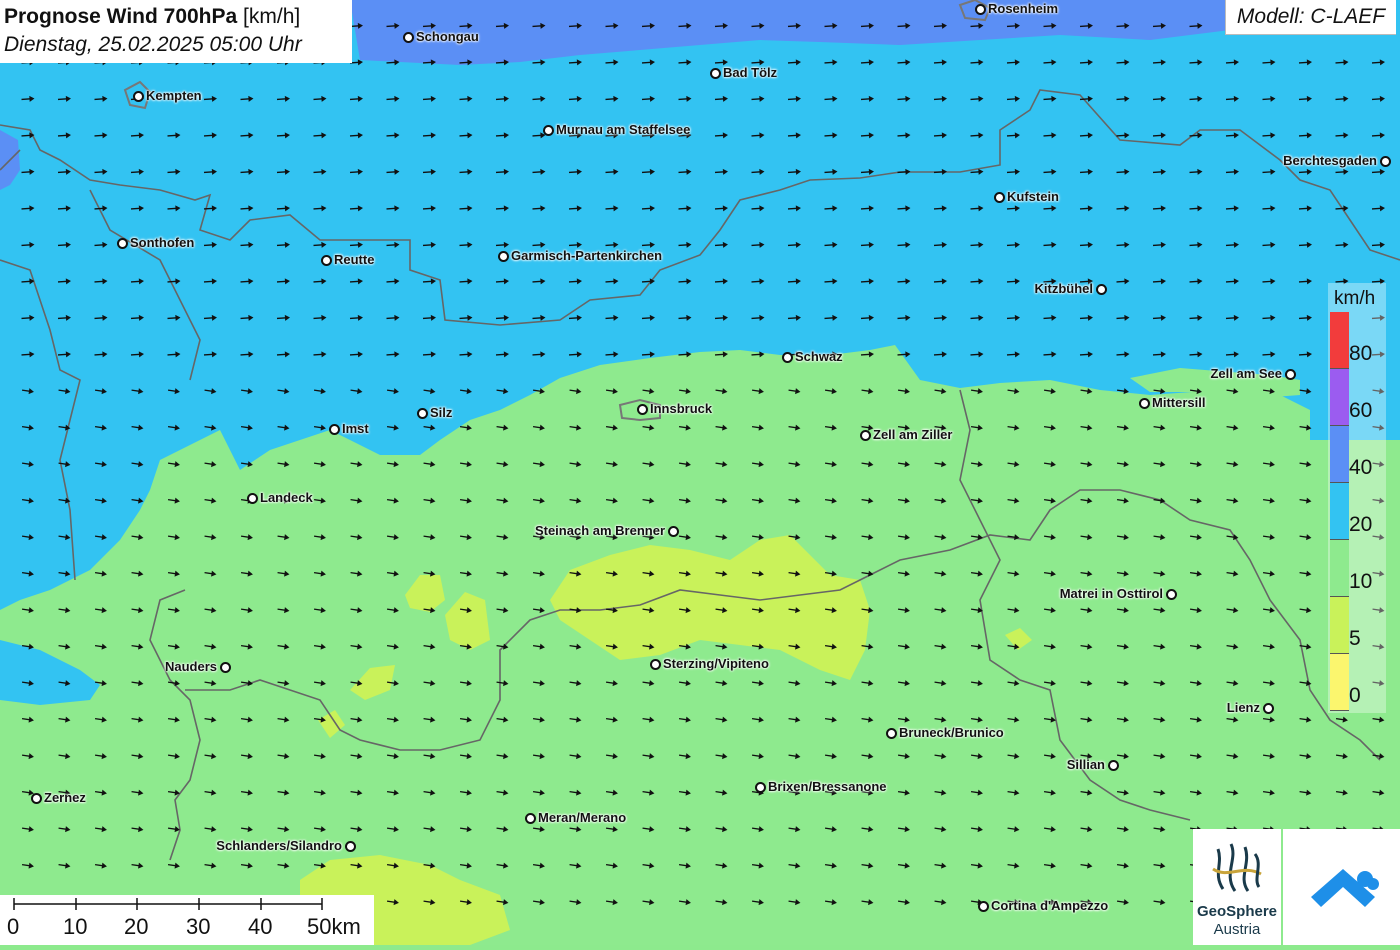 This screenshot has height=950, width=1400. What do you see at coordinates (1355, 638) in the screenshot?
I see `legend-label-5: 5` at bounding box center [1355, 638].